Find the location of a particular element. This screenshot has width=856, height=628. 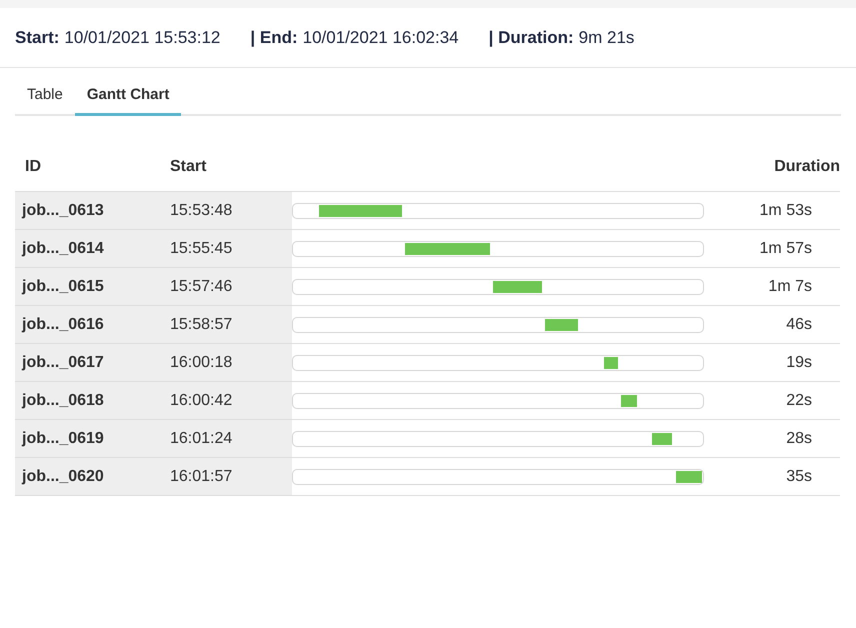

table-cell: job..._0613 is located at coordinates (92, 211).